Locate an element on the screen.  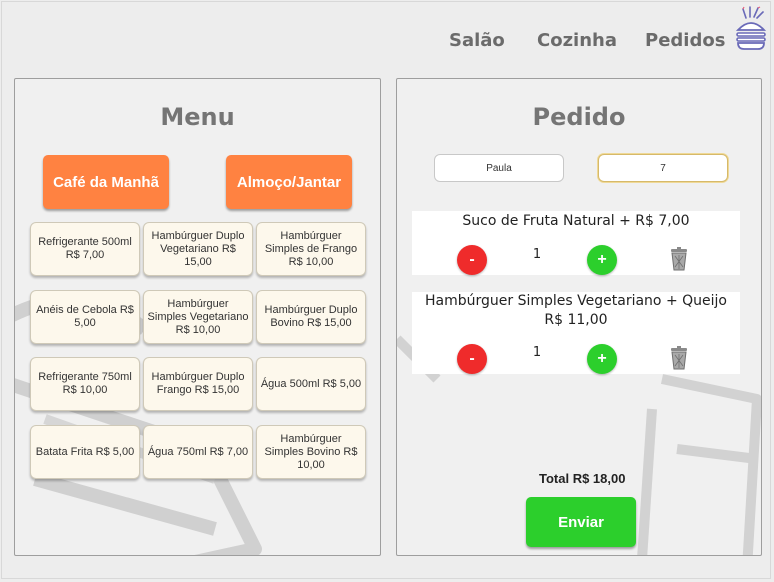
order-item: Suco de Fruta Natural + R$ 7,00 - 1 + is located at coordinates (576, 243).